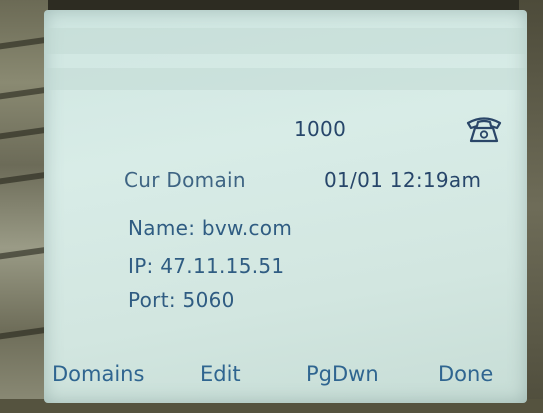 Image resolution: width=543 pixels, height=413 pixels. I want to click on line-number: 1000, so click(320, 129).